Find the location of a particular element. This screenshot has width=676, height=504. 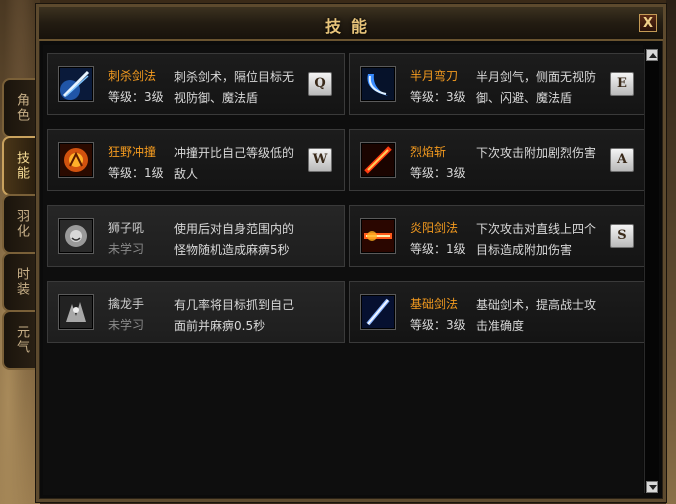

scroll-up-button is located at coordinates (652, 55).